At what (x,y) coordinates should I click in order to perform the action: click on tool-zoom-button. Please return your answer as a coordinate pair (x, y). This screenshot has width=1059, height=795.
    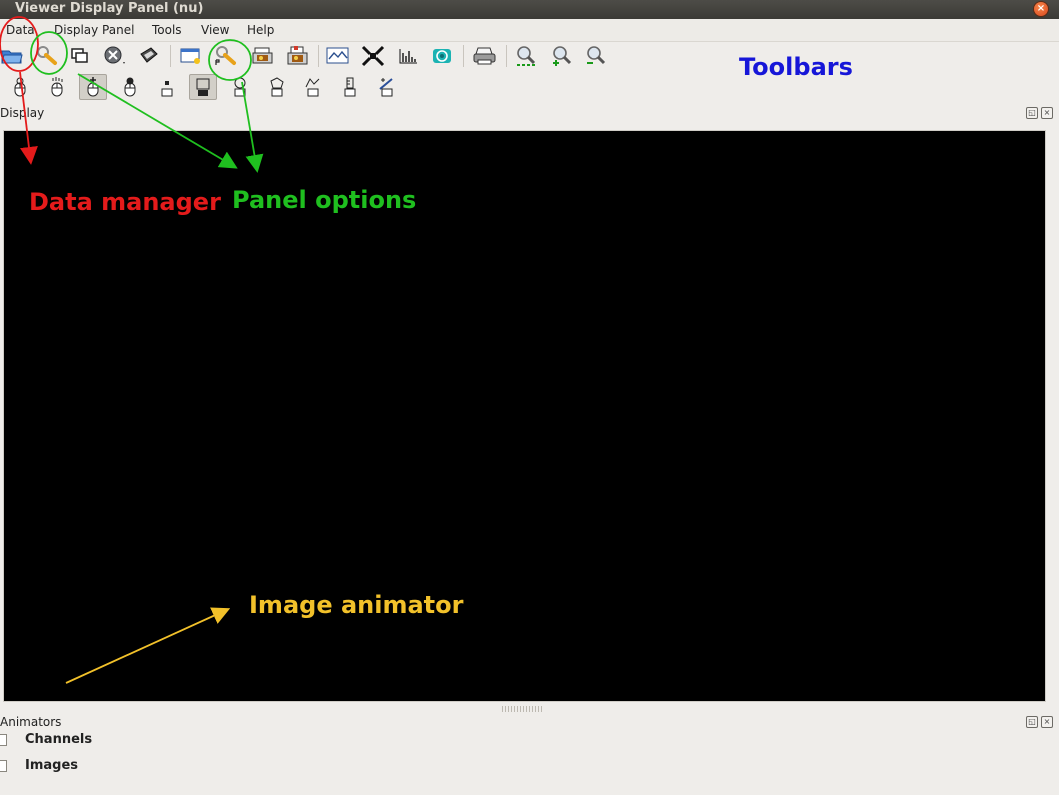
    Looking at the image, I should click on (20, 87).